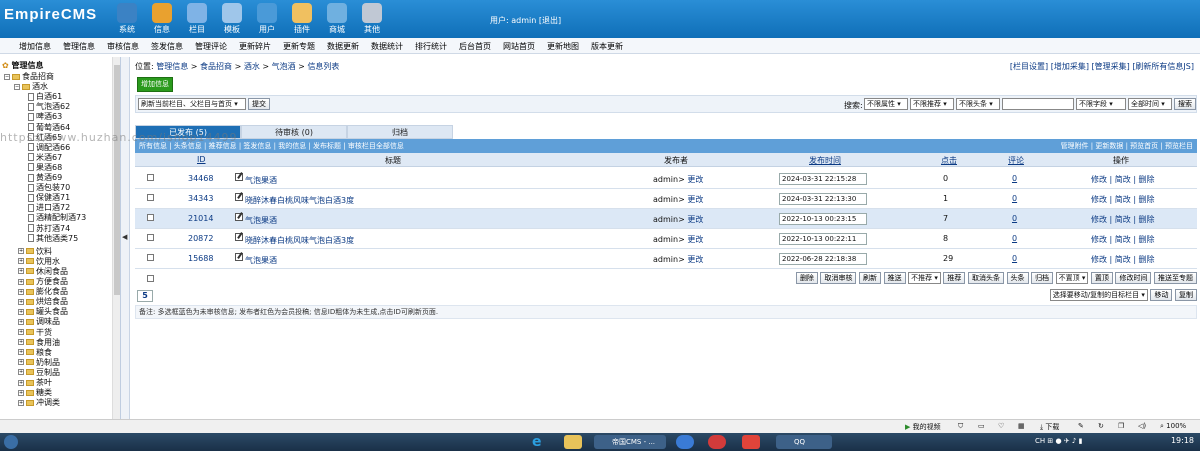 The width and height of the screenshot is (1200, 451). Describe the element at coordinates (49, 208) in the screenshot. I see `tree-leaf: 进口酒72` at that location.